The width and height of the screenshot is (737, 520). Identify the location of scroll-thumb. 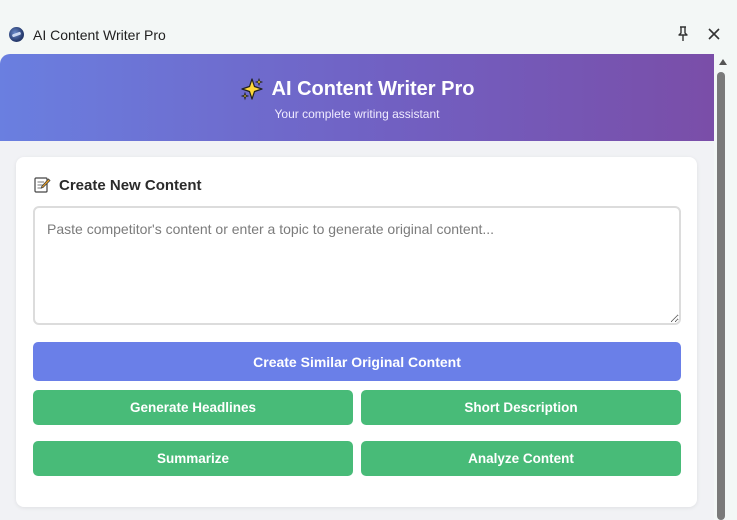
(721, 296).